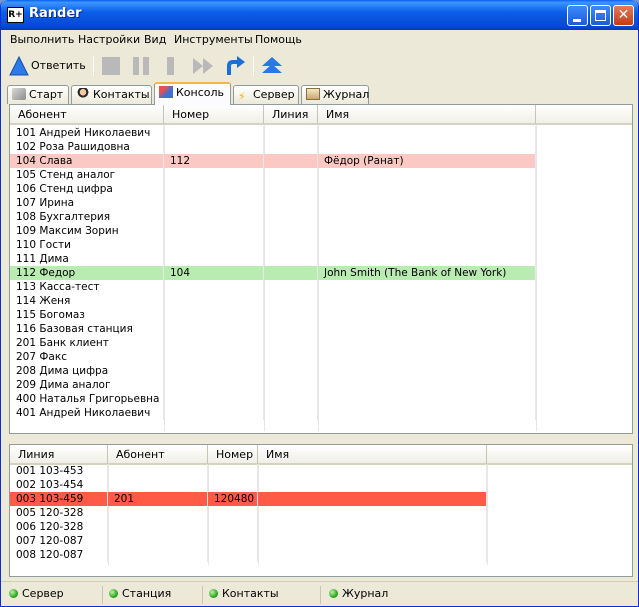 This screenshot has height=607, width=639. Describe the element at coordinates (87, 161) in the screenshot. I see `cell-abonent: 104 Слава` at that location.